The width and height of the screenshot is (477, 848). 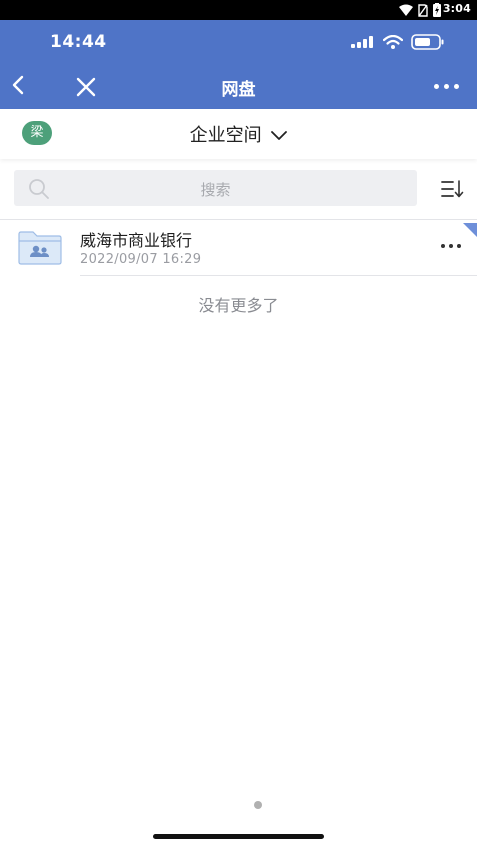 I want to click on search-input: 搜索, so click(x=215, y=188).